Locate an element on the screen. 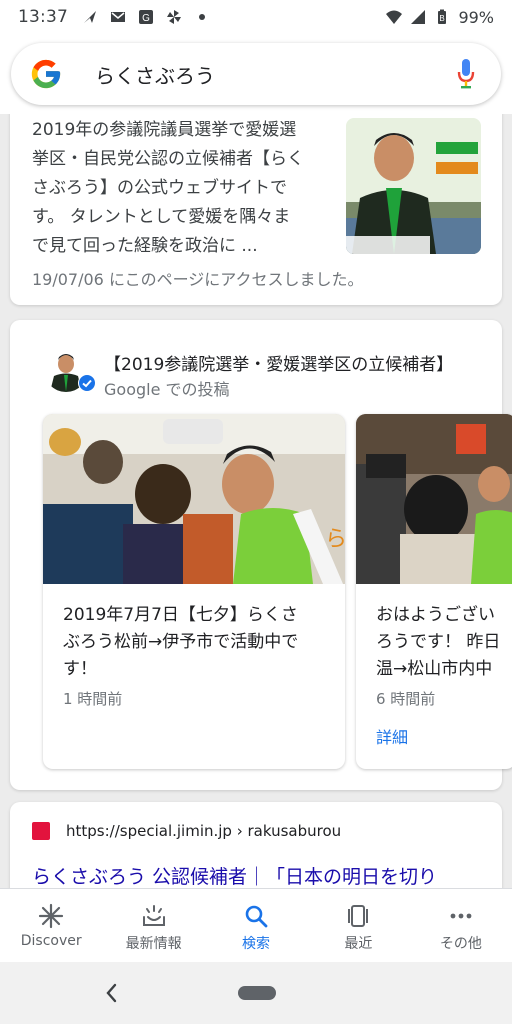 Image resolution: width=512 pixels, height=1024 pixels. nav-label: その他 is located at coordinates (460, 944).